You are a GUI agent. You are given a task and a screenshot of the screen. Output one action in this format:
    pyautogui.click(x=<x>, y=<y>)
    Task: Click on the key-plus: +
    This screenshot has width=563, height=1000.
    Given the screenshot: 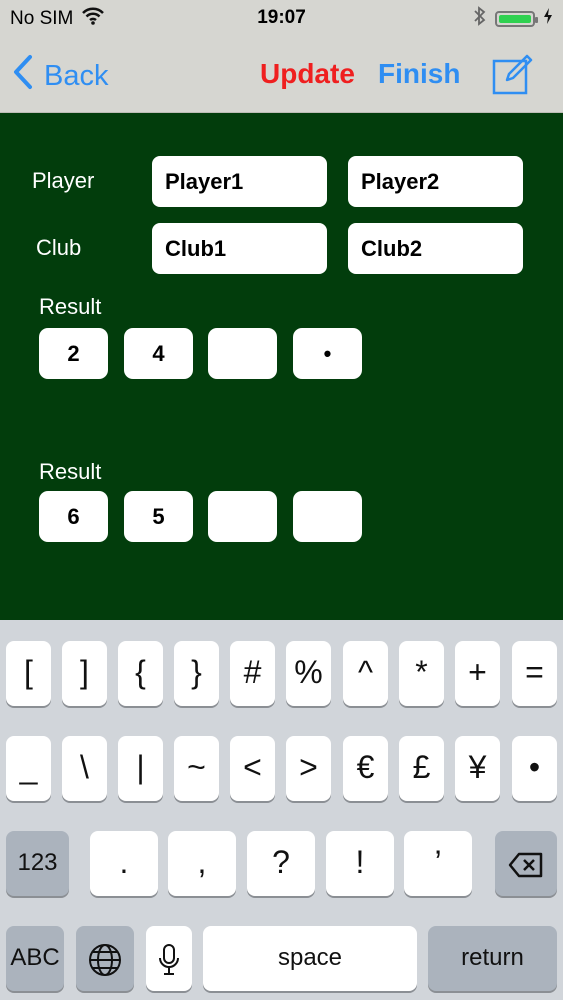 What is the action you would take?
    pyautogui.click(x=477, y=673)
    